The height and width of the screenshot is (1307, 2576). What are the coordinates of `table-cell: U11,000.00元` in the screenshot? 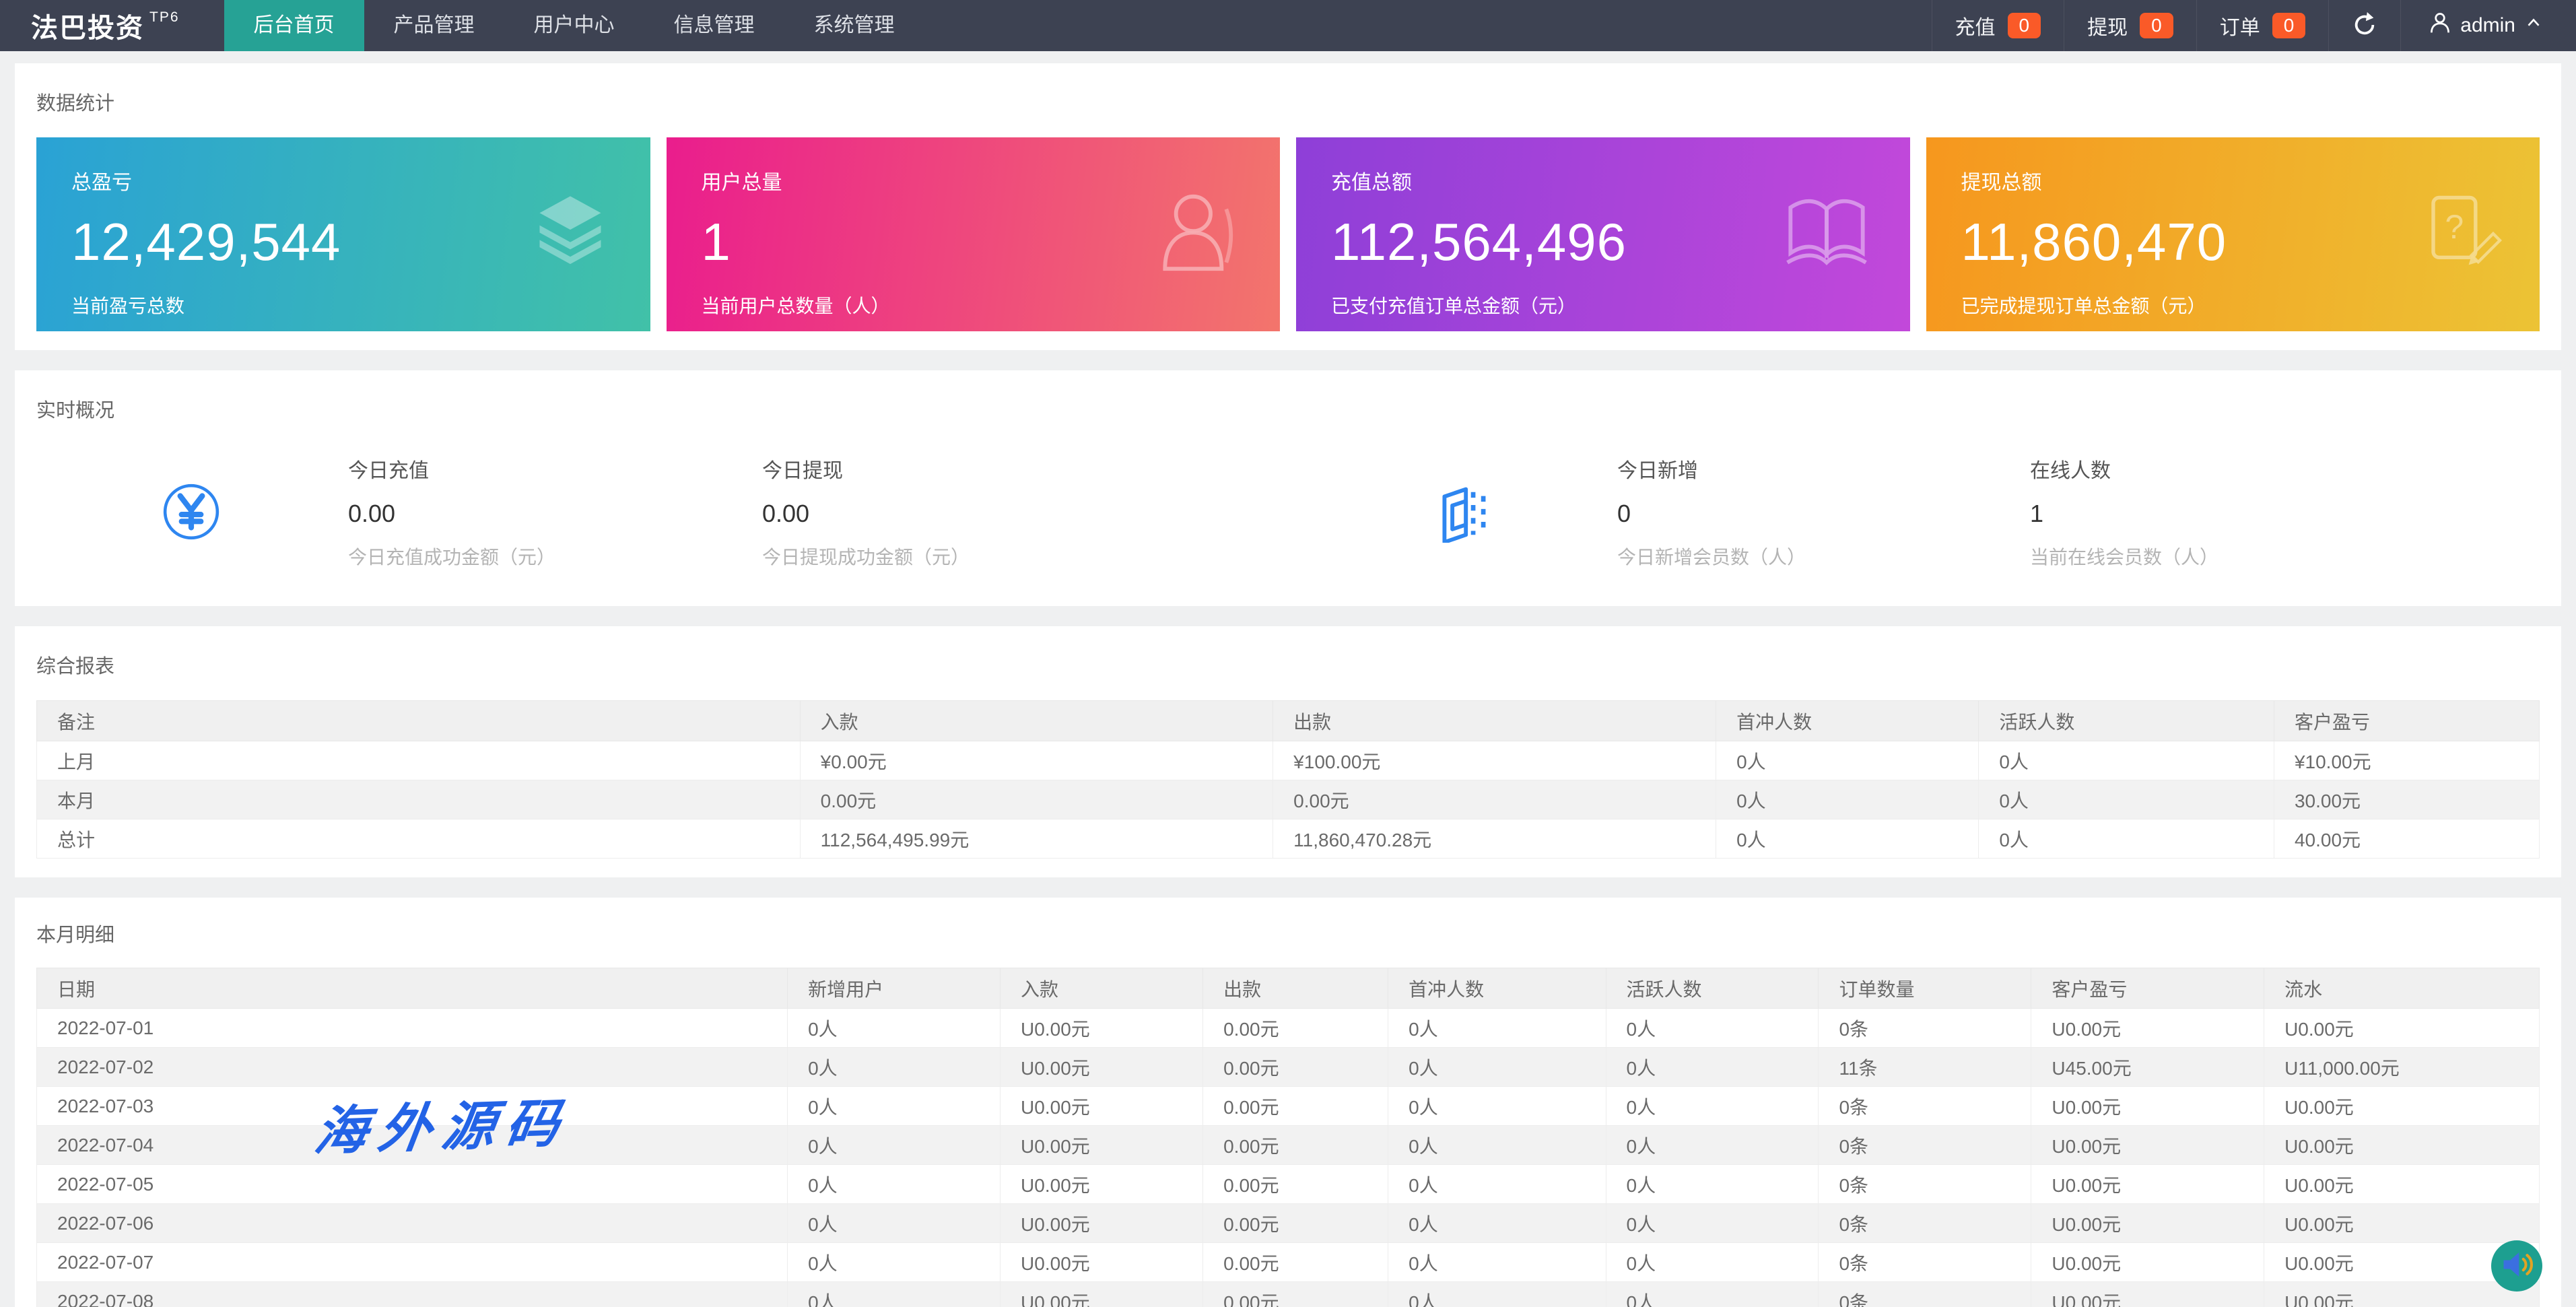 It's located at (2402, 1067).